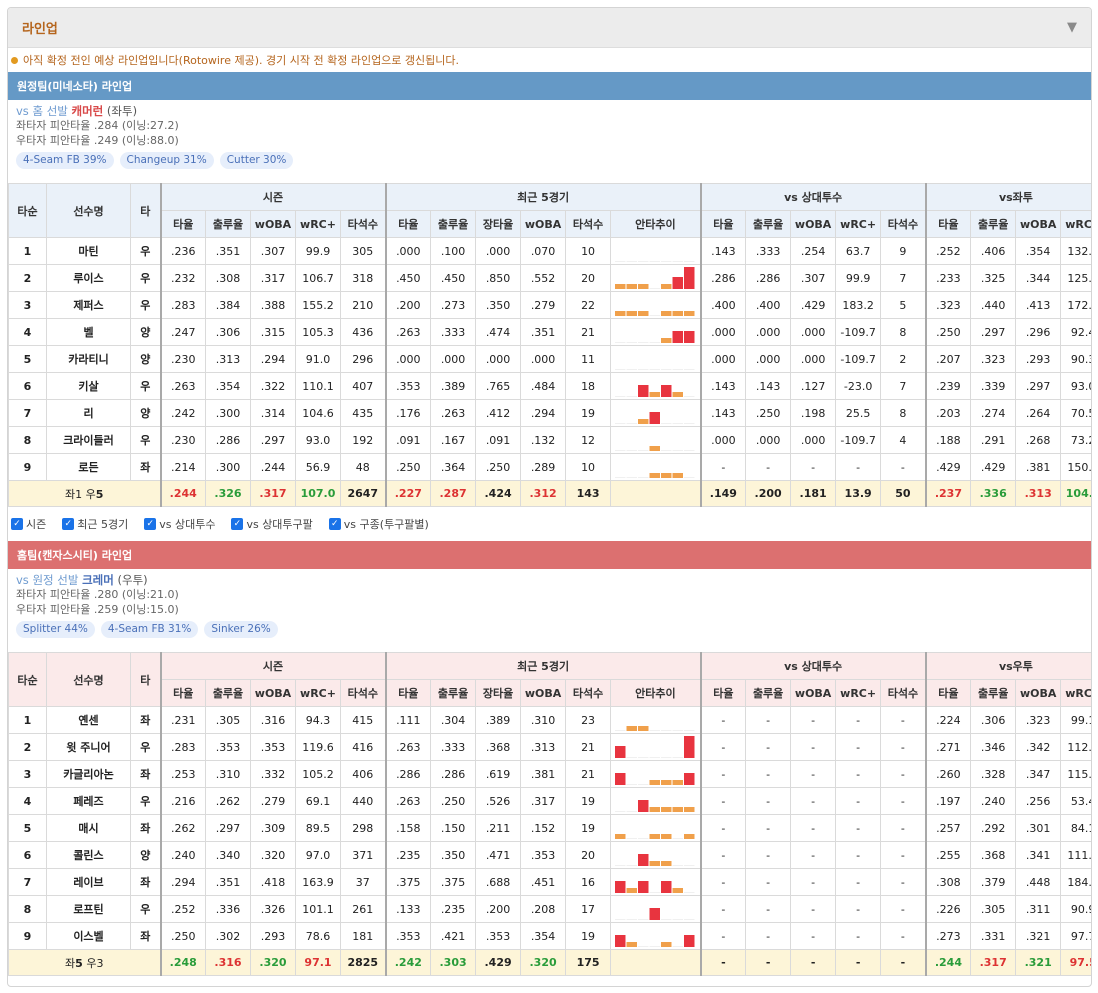 This screenshot has height=993, width=1098. What do you see at coordinates (88, 909) in the screenshot?
I see `player-name: 로프틴` at bounding box center [88, 909].